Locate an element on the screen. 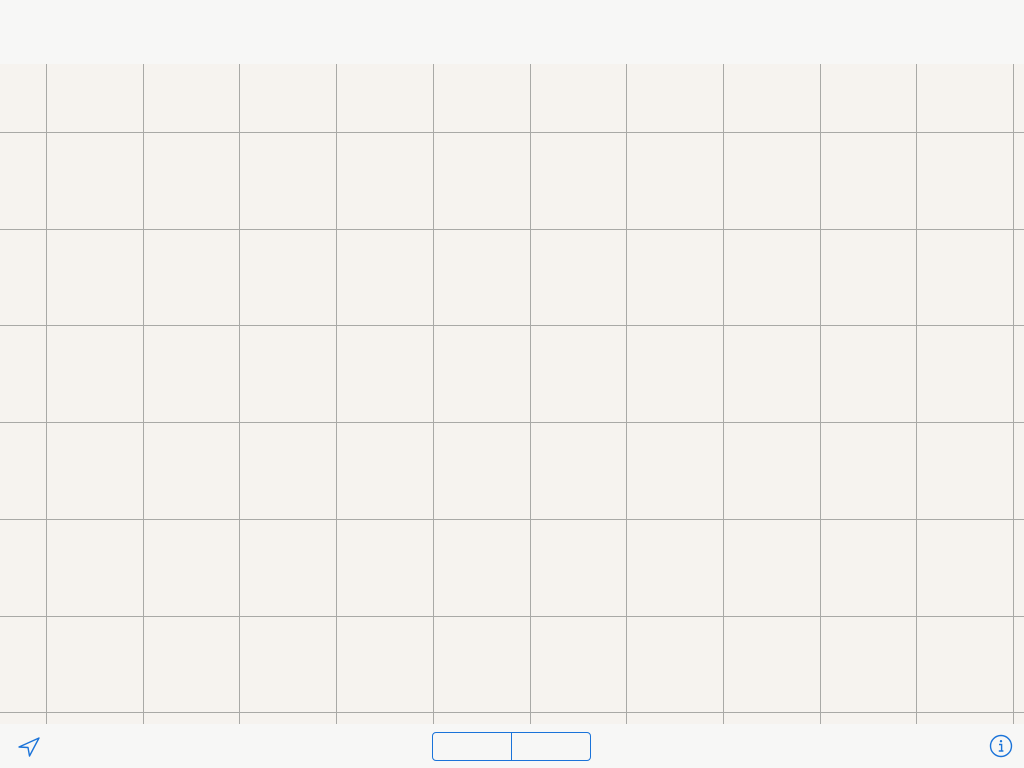 Image resolution: width=1024 pixels, height=768 pixels. locate-button is located at coordinates (29, 747).